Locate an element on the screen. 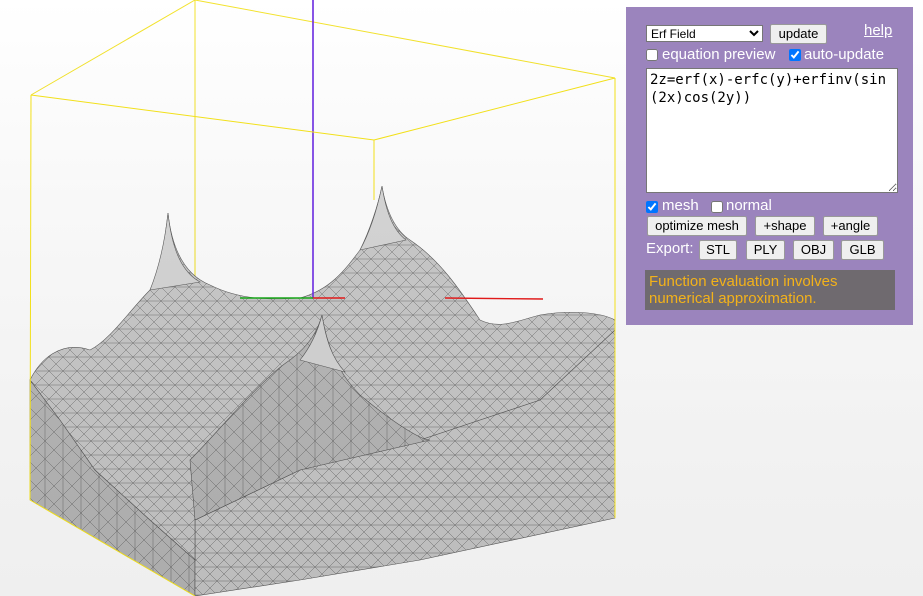  auto-update-label: auto-update is located at coordinates (844, 54).